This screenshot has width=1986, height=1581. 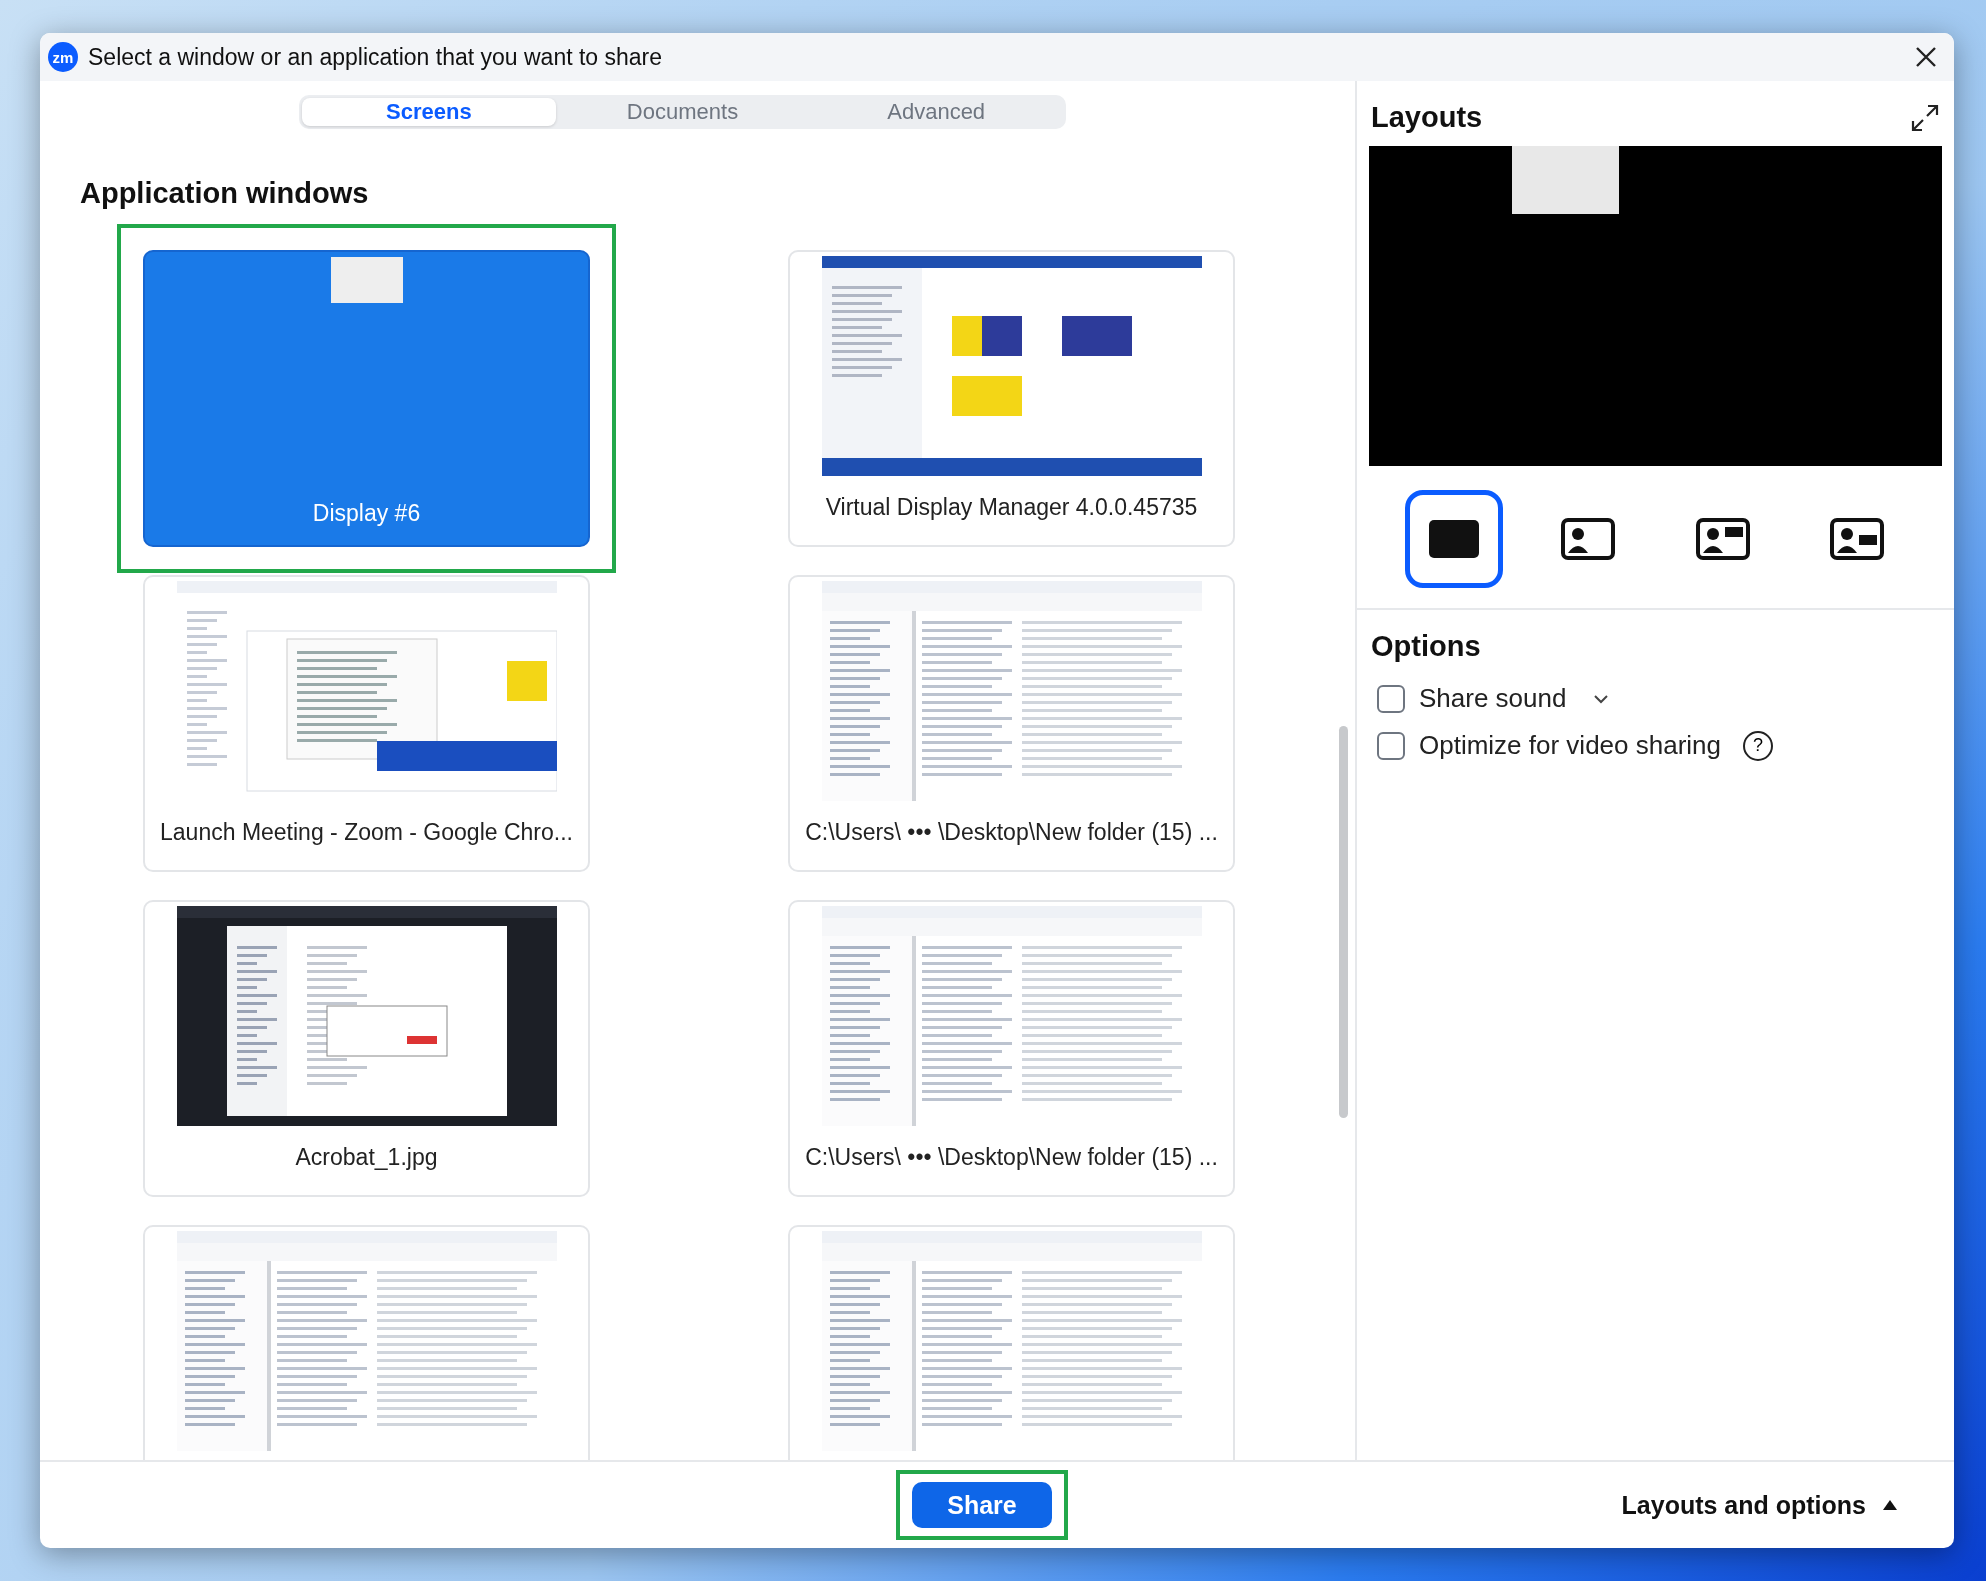 I want to click on expand-icon, so click(x=1925, y=117).